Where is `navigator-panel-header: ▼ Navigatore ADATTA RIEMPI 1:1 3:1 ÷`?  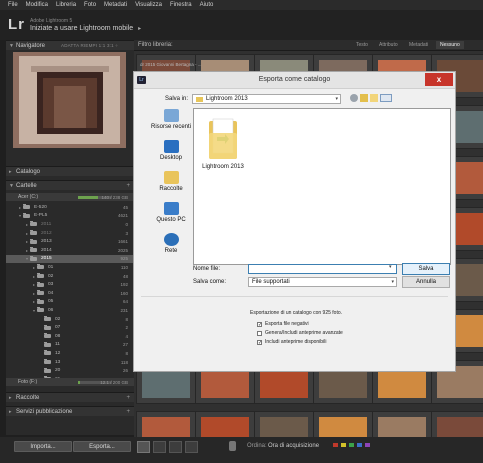 navigator-panel-header: ▼ Navigatore ADATTA RIEMPI 1:1 3:1 ÷ is located at coordinates (70, 45).